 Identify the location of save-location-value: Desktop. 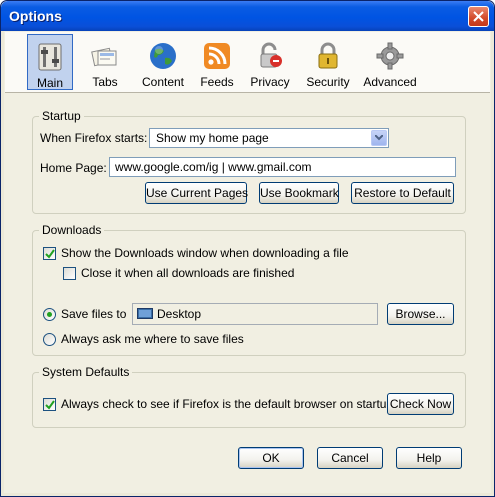
(179, 314).